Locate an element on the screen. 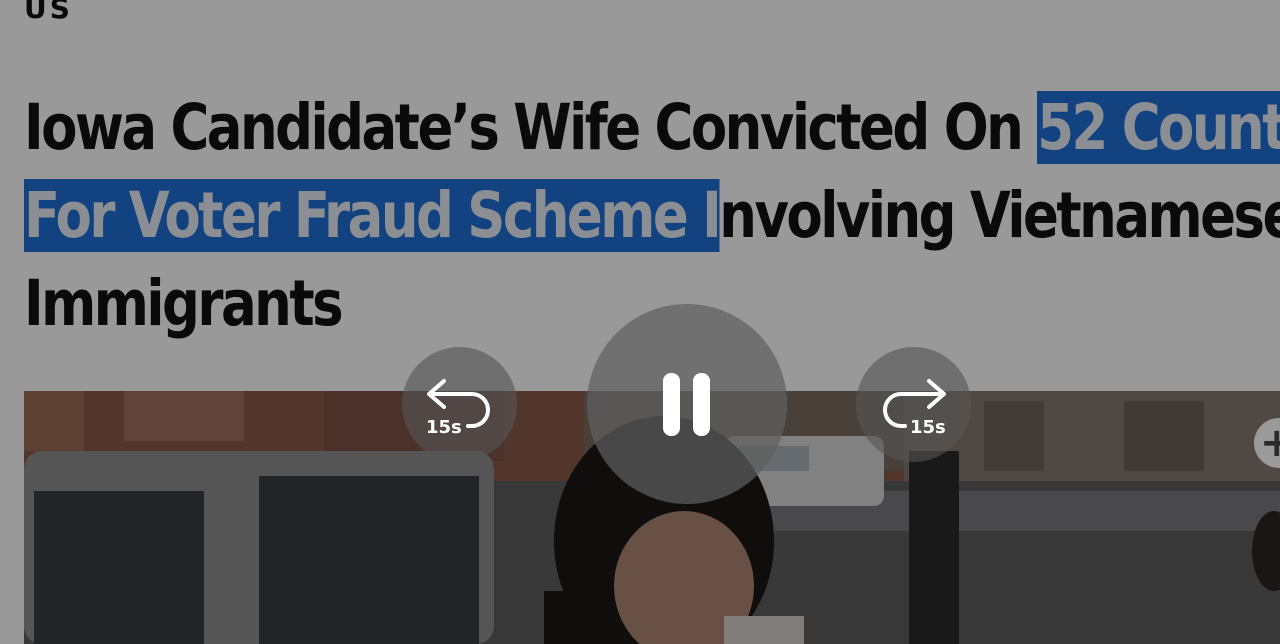  headline-highlight-2: For Voter Fraud Scheme I is located at coordinates (373, 215).